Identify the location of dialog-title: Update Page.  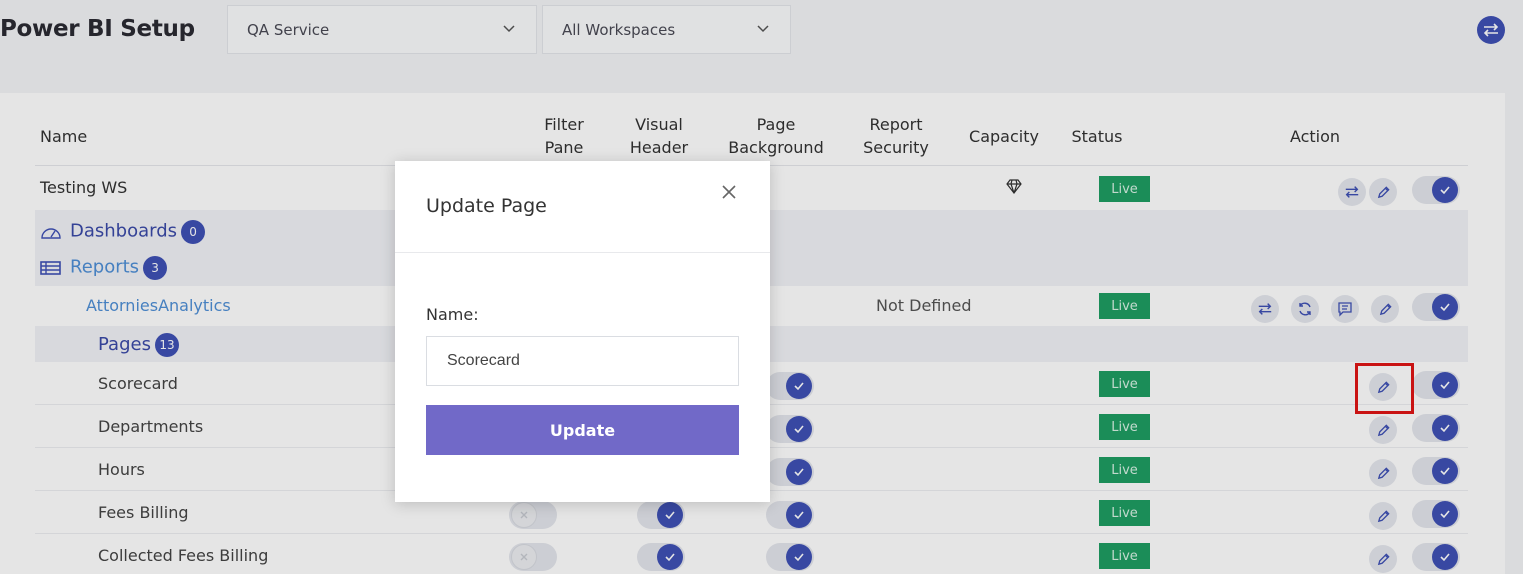
(486, 206).